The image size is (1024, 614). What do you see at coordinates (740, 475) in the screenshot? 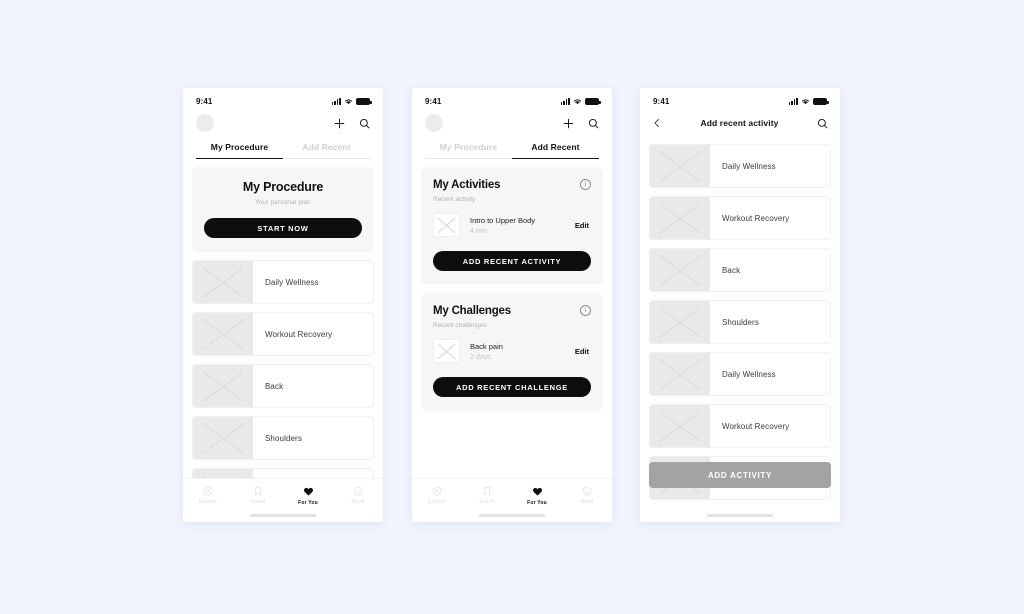
I see `add-activity-button: ADD ACTIVITY` at bounding box center [740, 475].